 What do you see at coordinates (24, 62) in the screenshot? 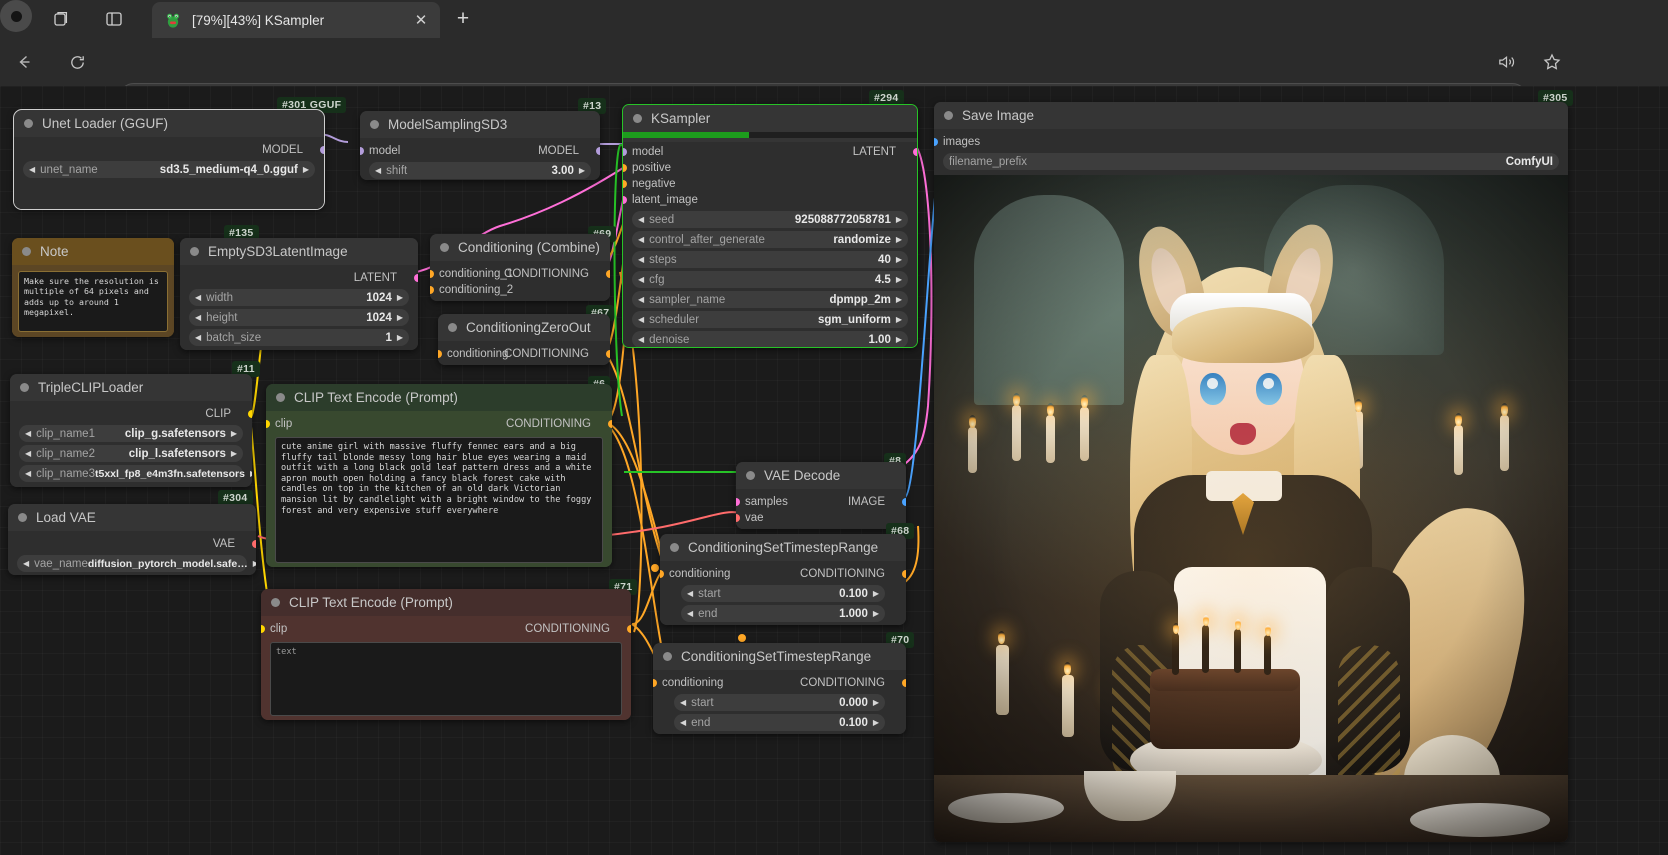
I see `back-arrow-icon` at bounding box center [24, 62].